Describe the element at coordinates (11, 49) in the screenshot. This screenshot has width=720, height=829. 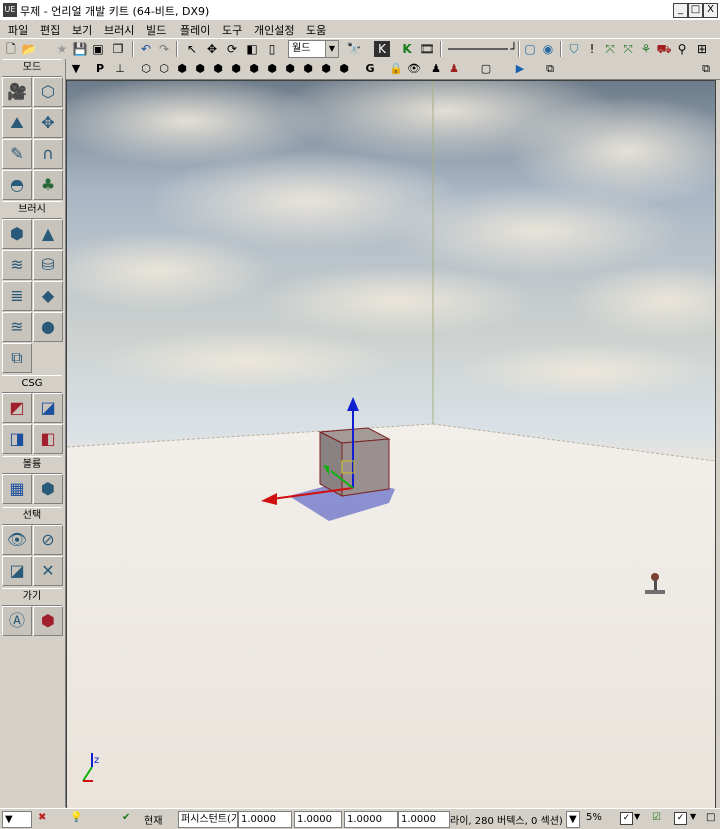
I see `new-file-icon: 🗋` at that location.